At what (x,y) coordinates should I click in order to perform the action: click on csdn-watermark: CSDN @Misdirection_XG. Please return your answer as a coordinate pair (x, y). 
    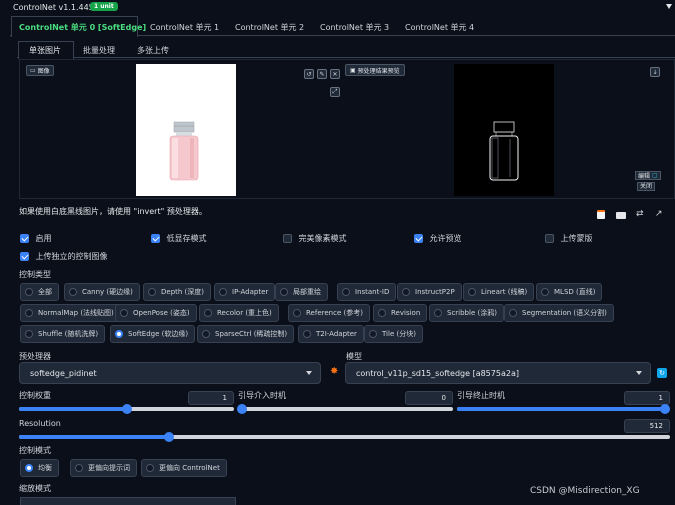
    Looking at the image, I should click on (585, 491).